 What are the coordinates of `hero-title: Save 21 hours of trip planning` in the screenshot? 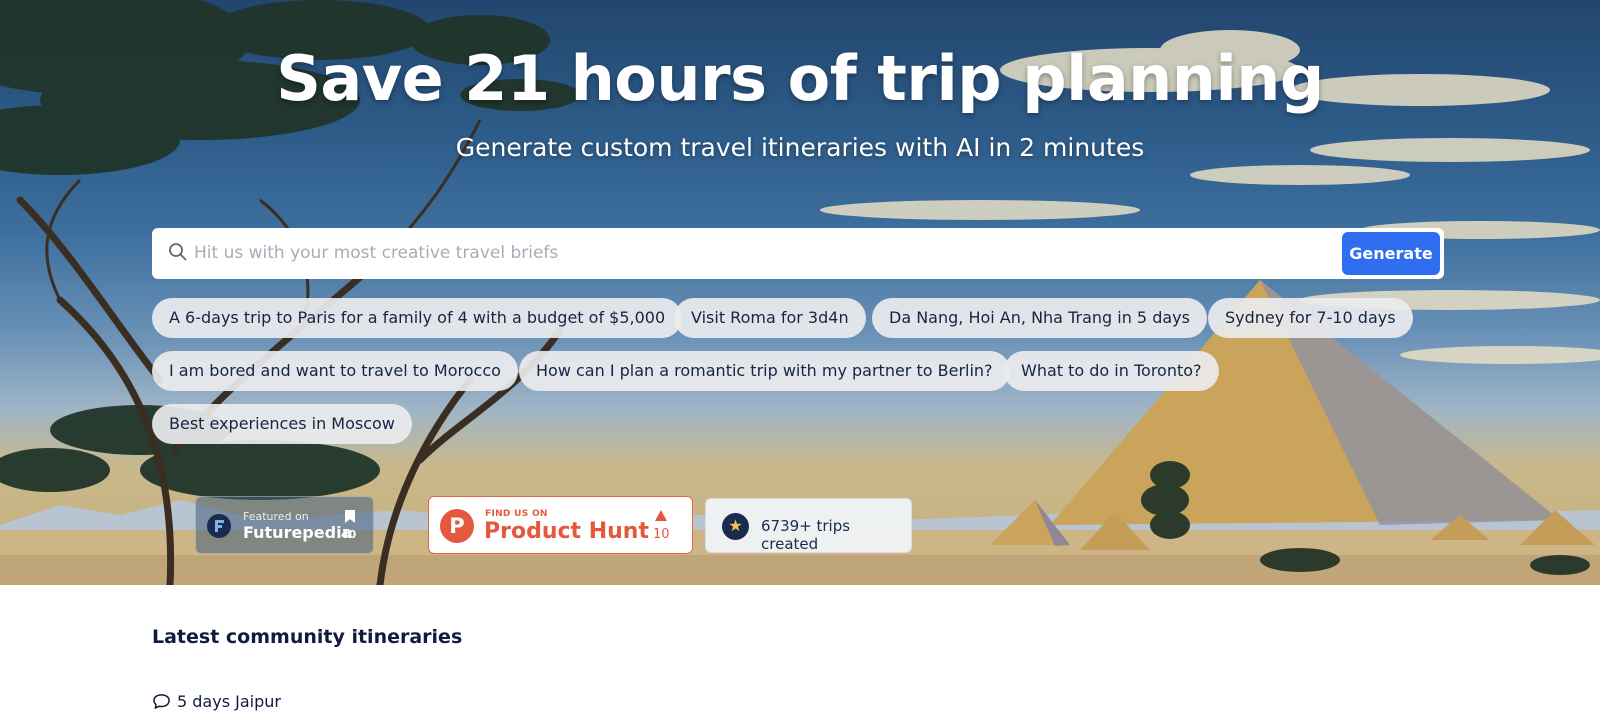 It's located at (800, 78).